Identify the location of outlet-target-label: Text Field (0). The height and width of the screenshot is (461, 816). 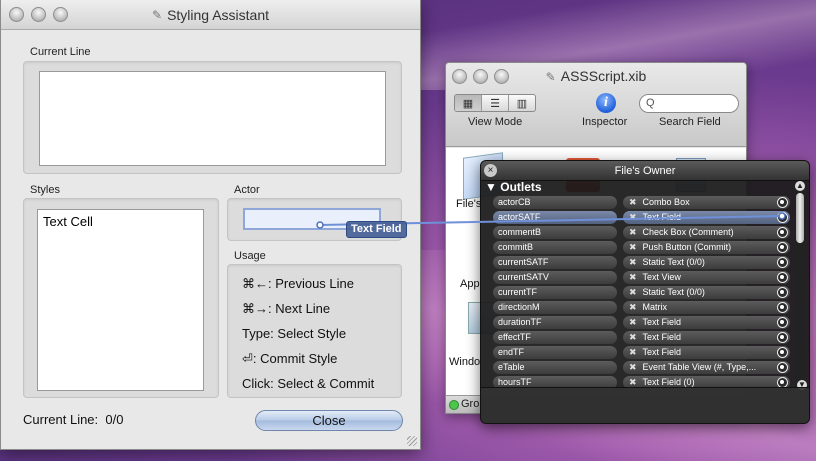
(668, 382).